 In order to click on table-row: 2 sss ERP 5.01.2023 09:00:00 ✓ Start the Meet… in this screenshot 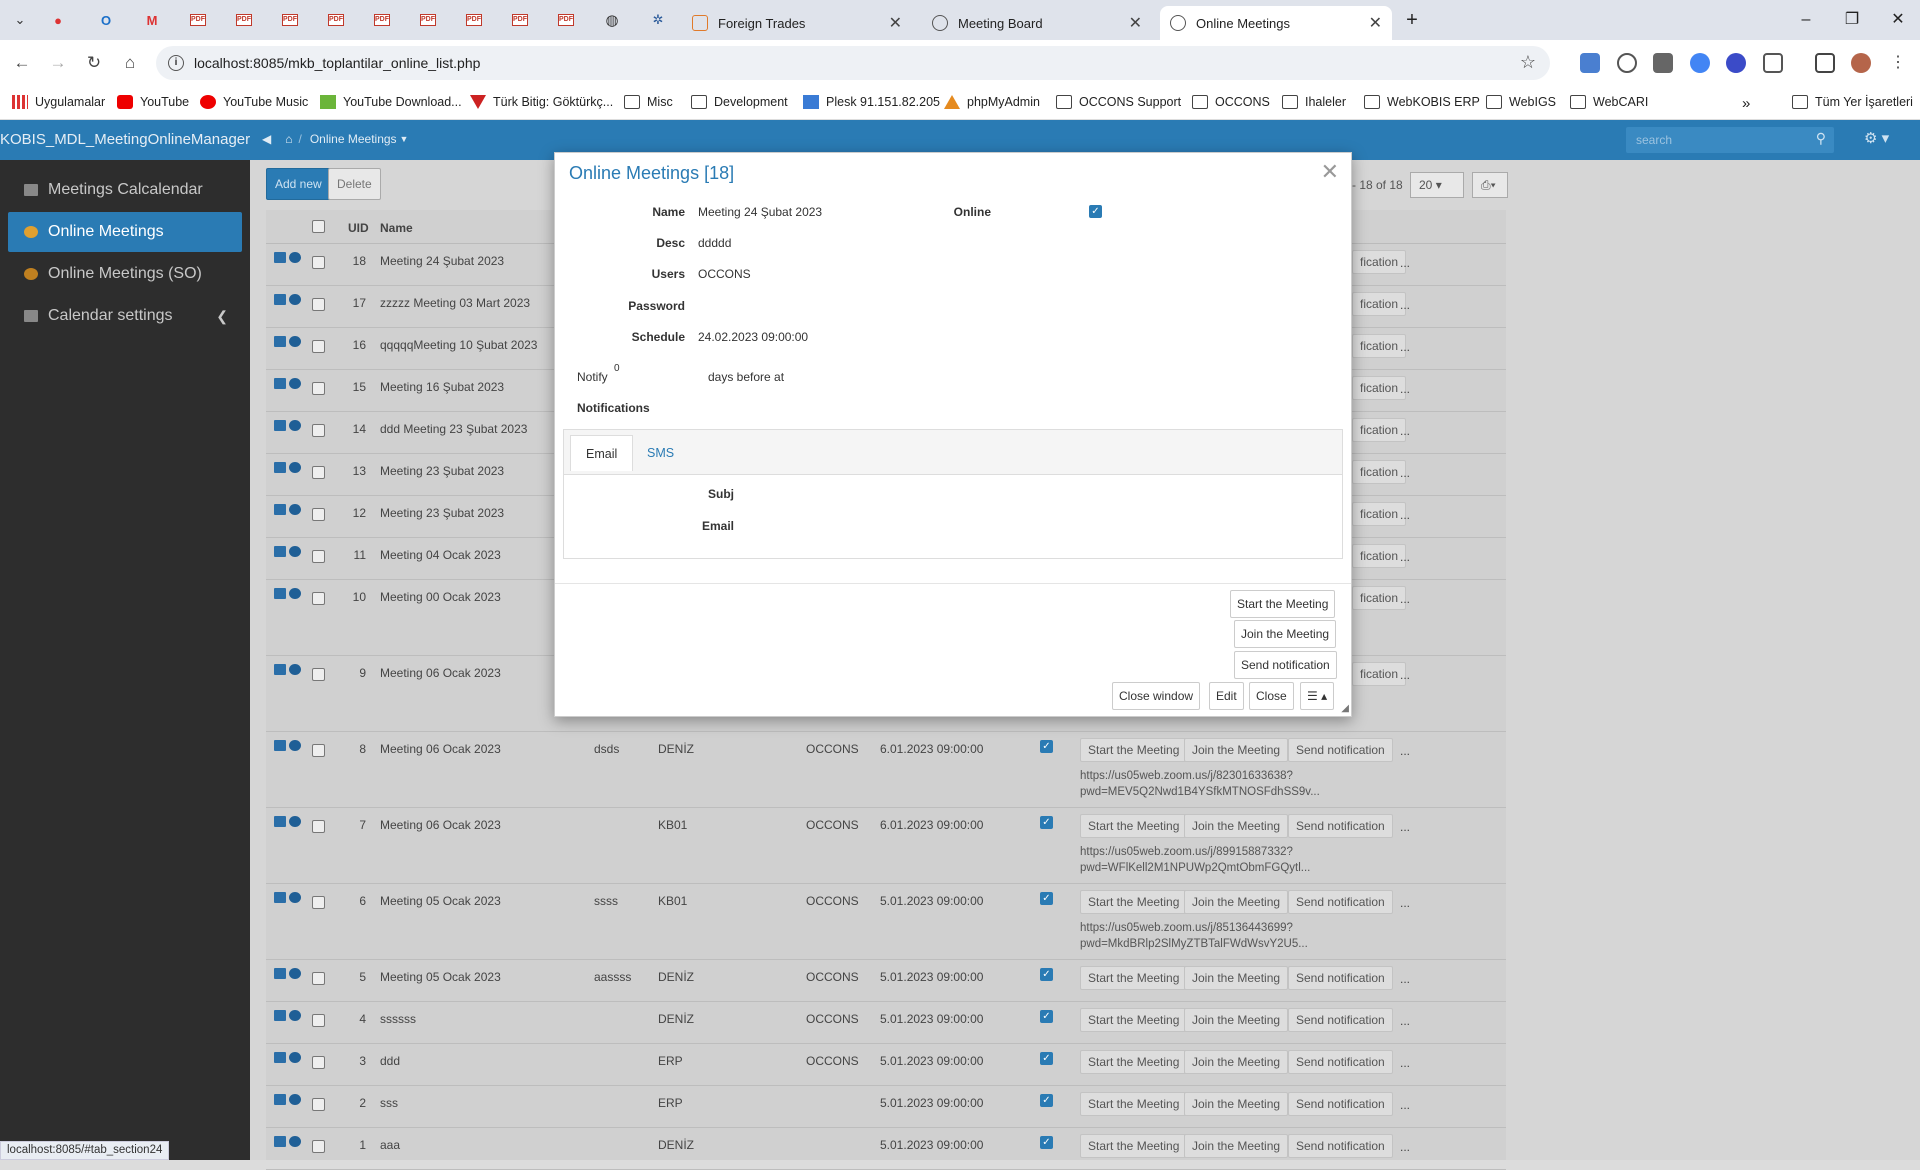, I will do `click(886, 1107)`.